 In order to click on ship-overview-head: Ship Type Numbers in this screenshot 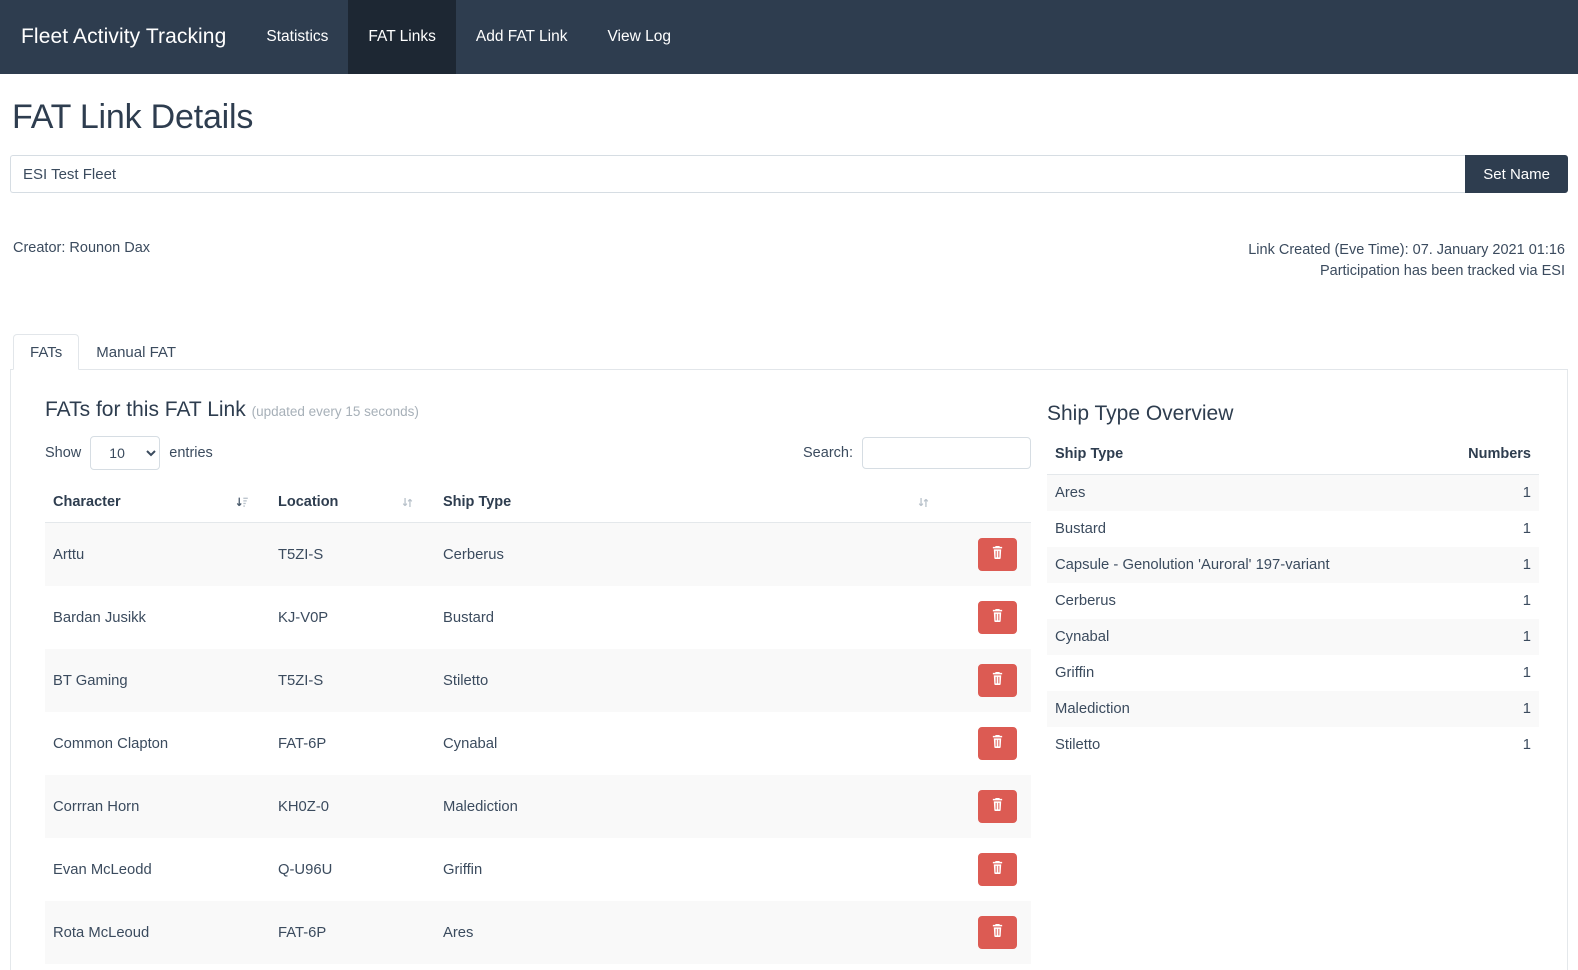, I will do `click(1293, 457)`.